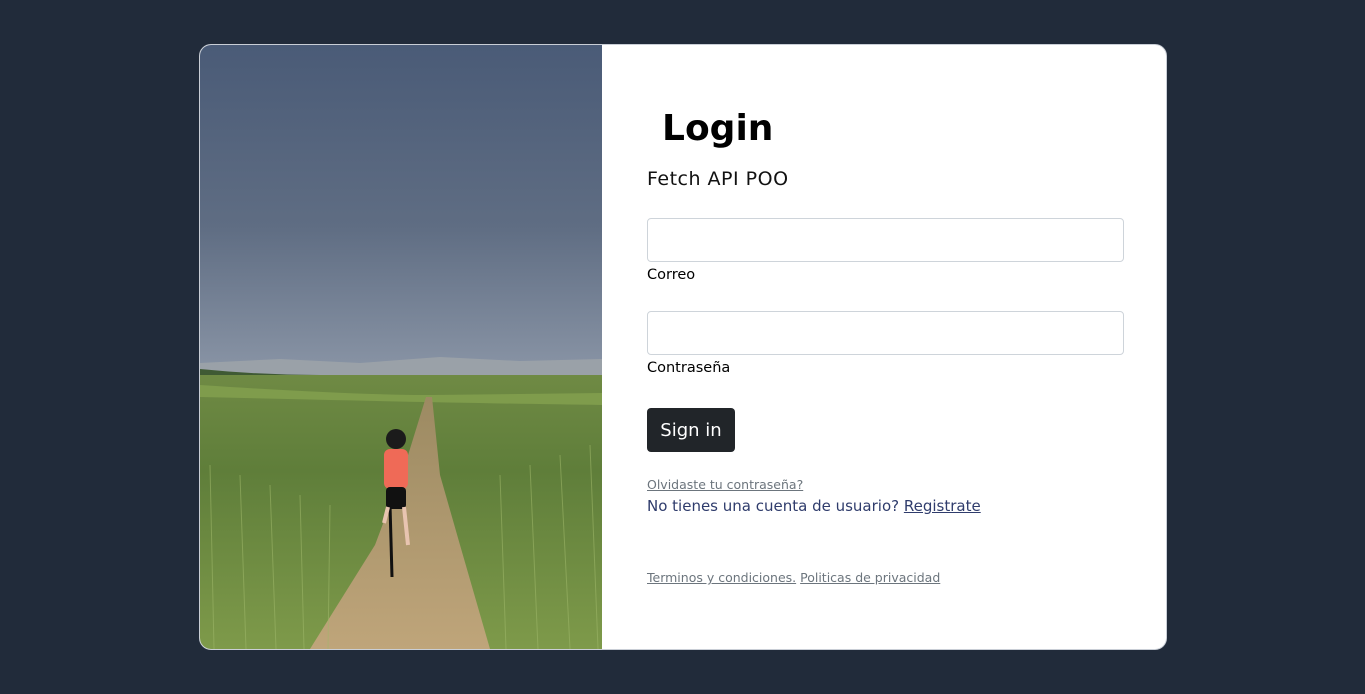  Describe the element at coordinates (691, 430) in the screenshot. I see `sign-in-button: Sign in` at that location.